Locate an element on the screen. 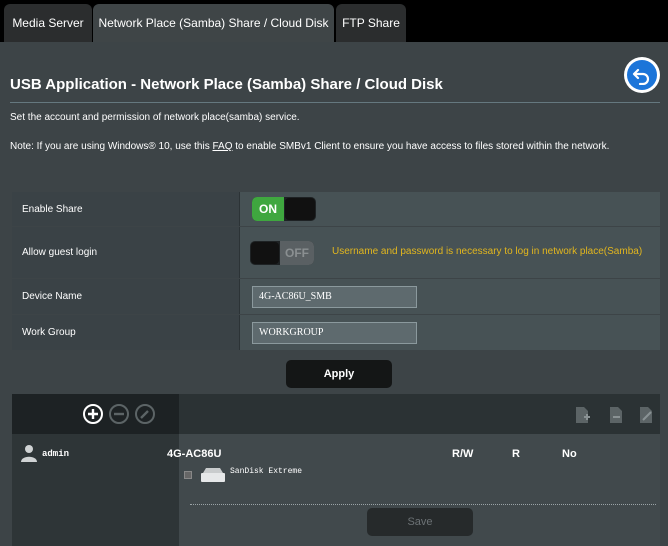 The width and height of the screenshot is (668, 546). delete-folder-icon is located at coordinates (617, 414).